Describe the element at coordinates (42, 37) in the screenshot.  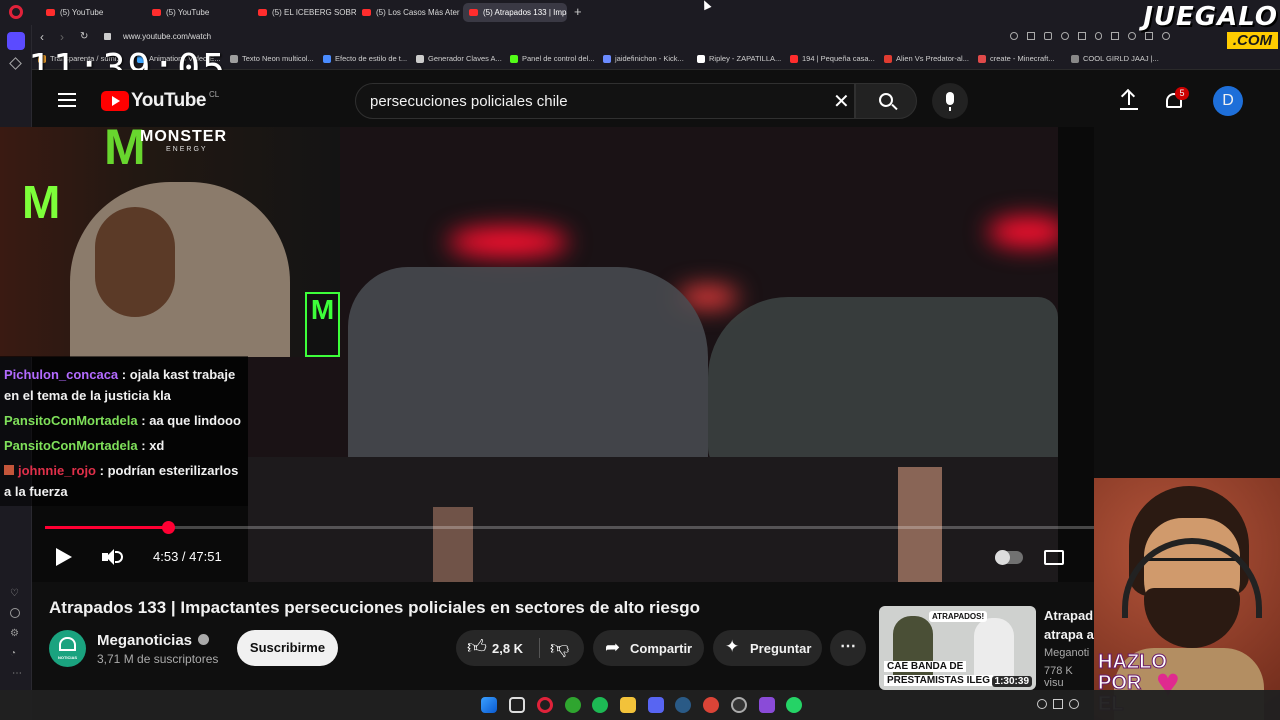
I see `back-icon: ‹` at that location.